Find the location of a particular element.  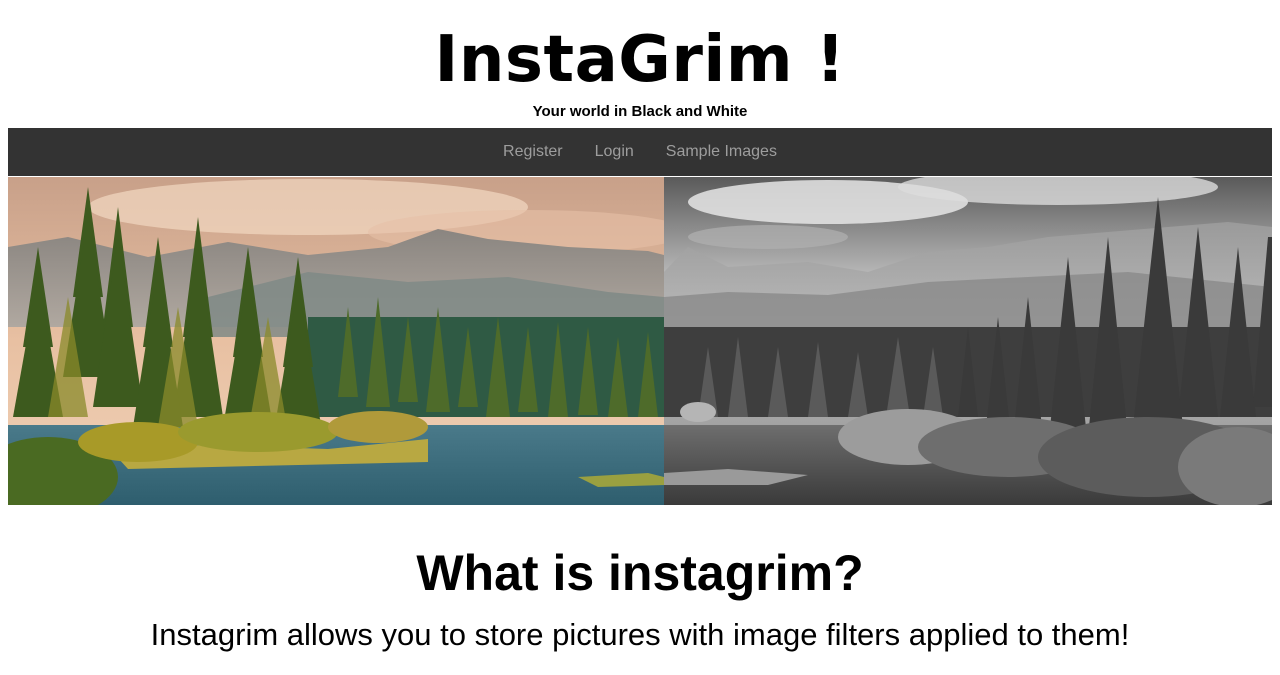

nav-register-link: Register is located at coordinates (533, 152).